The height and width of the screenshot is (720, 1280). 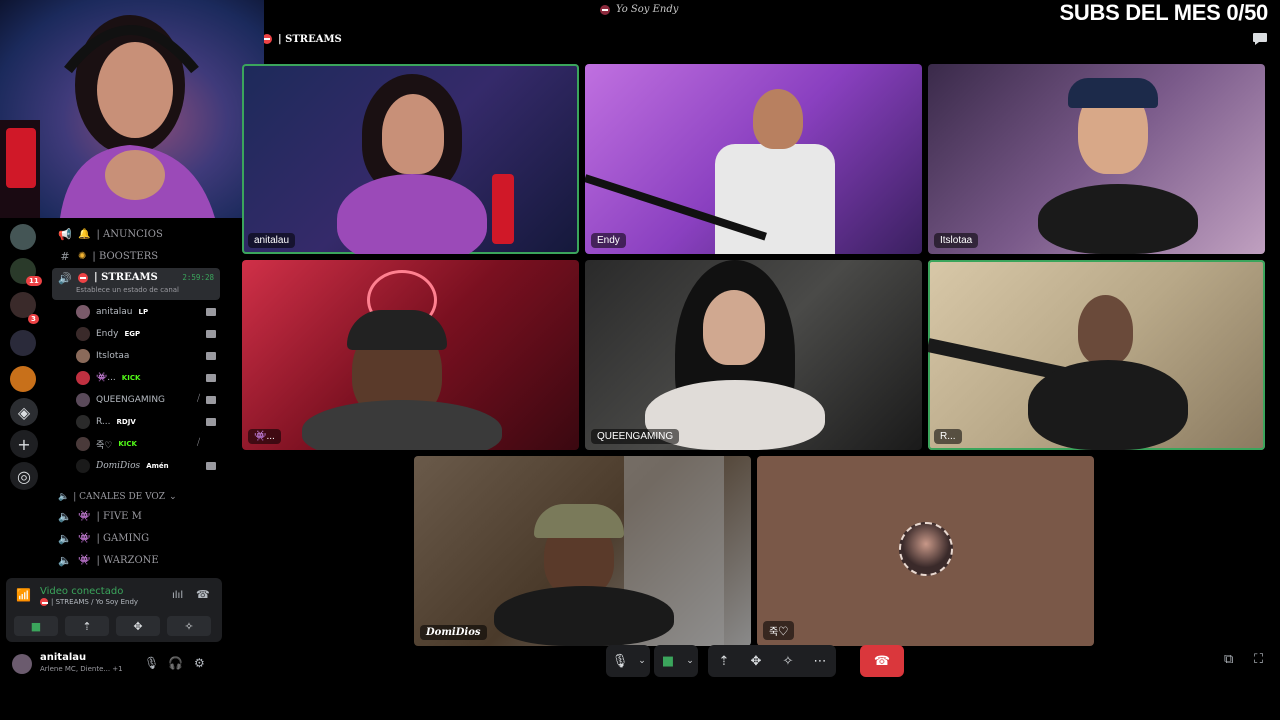 I want to click on username: anitalau, so click(x=63, y=657).